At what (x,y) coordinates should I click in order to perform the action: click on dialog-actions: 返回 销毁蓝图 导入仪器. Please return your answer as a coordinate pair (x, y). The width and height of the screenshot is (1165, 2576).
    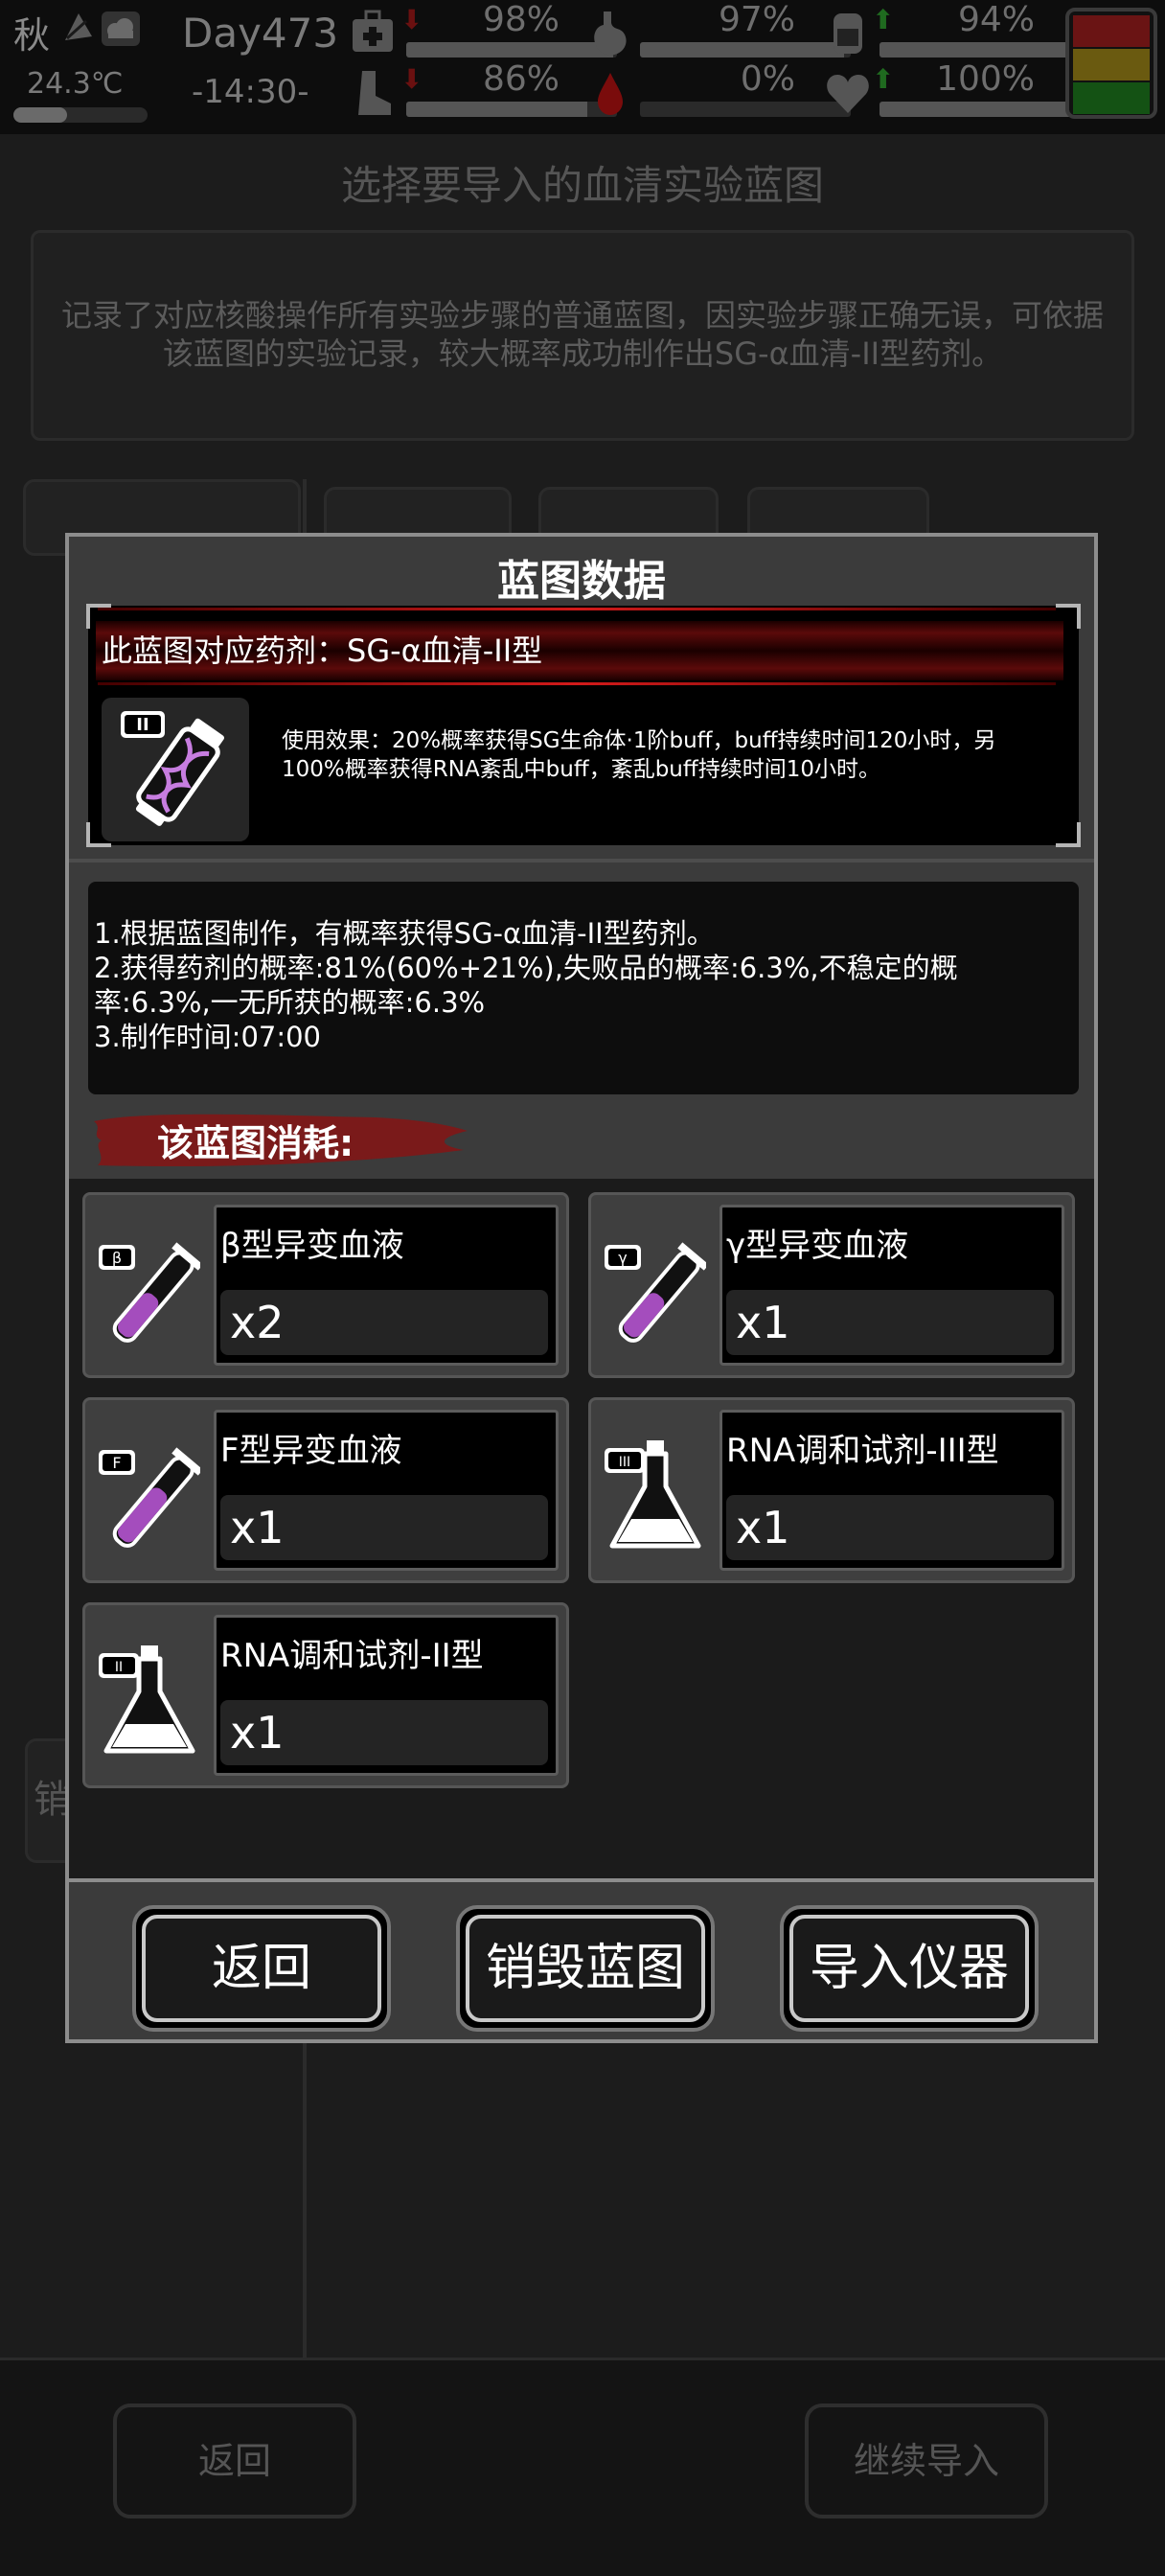
    Looking at the image, I should click on (581, 1958).